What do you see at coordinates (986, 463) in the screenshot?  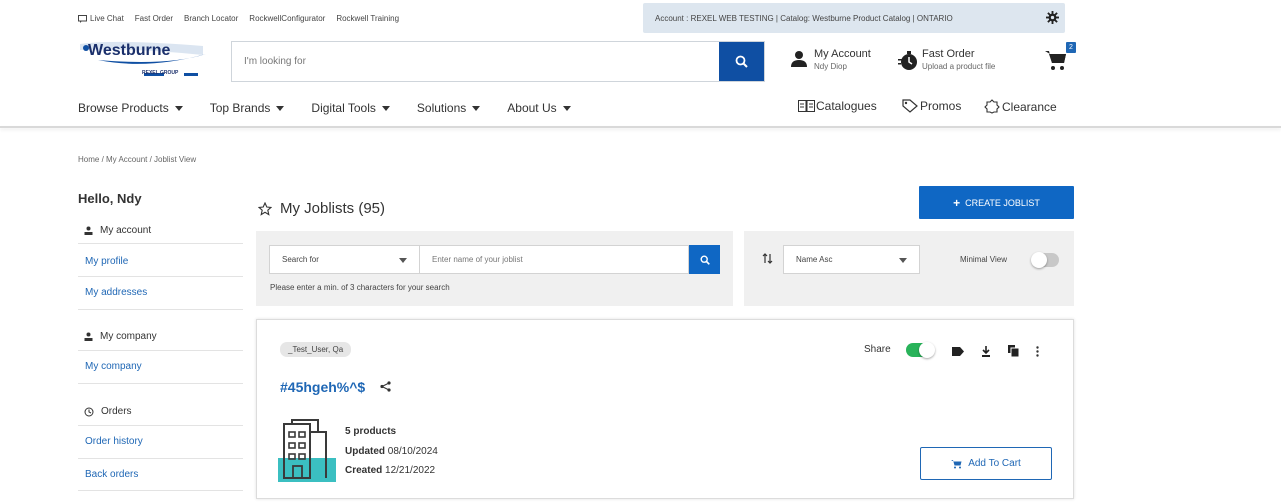 I see `add-to-cart-button: Add To Cart` at bounding box center [986, 463].